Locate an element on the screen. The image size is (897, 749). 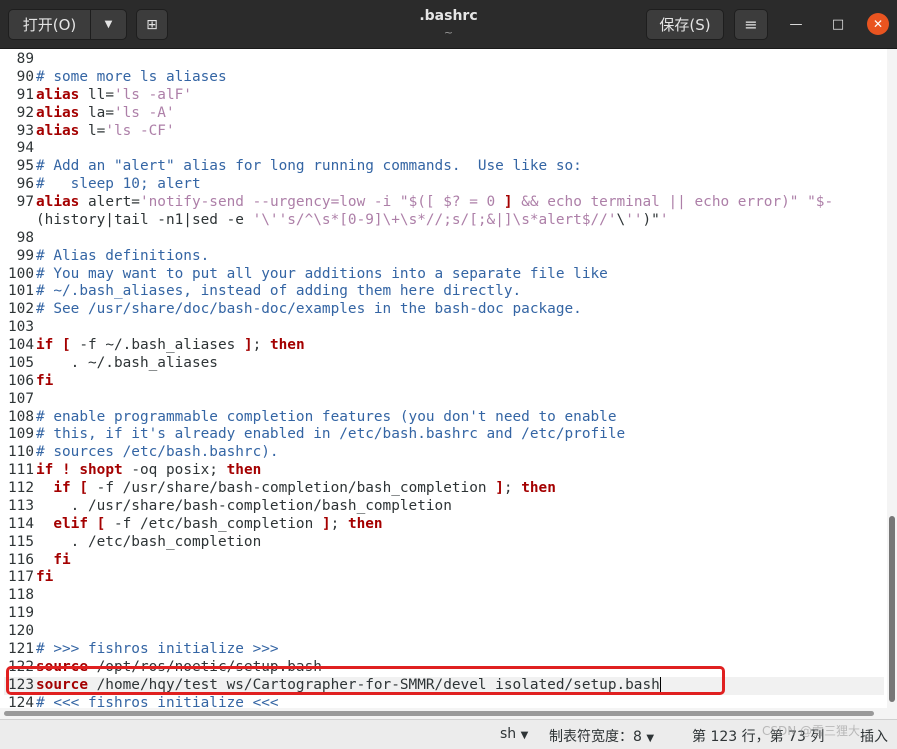
line-text: # sources /etc/bash.bashrc). is located at coordinates (157, 452).